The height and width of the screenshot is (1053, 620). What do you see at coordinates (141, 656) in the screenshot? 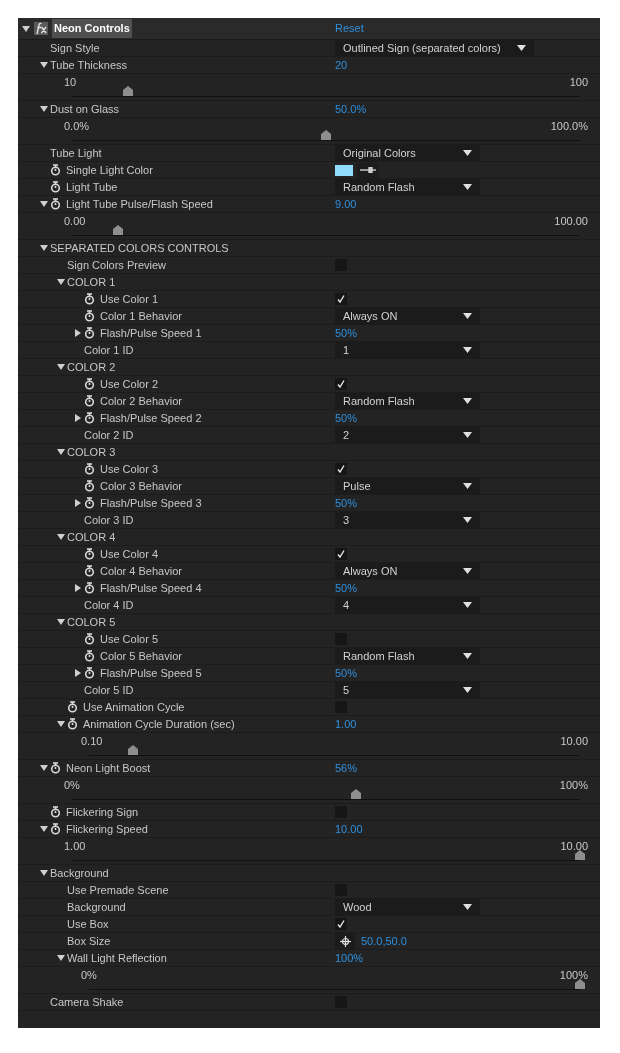
I see `parameter-label: Color 5 Behavior` at bounding box center [141, 656].